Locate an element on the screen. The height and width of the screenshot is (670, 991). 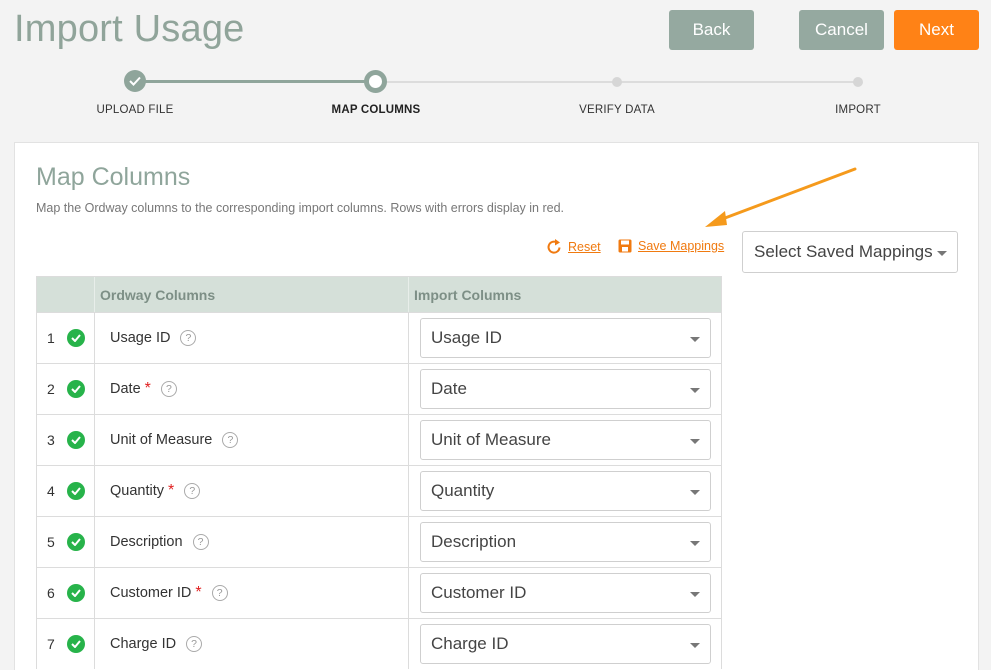
ordway-column-label: Unit of Measure is located at coordinates (161, 440).